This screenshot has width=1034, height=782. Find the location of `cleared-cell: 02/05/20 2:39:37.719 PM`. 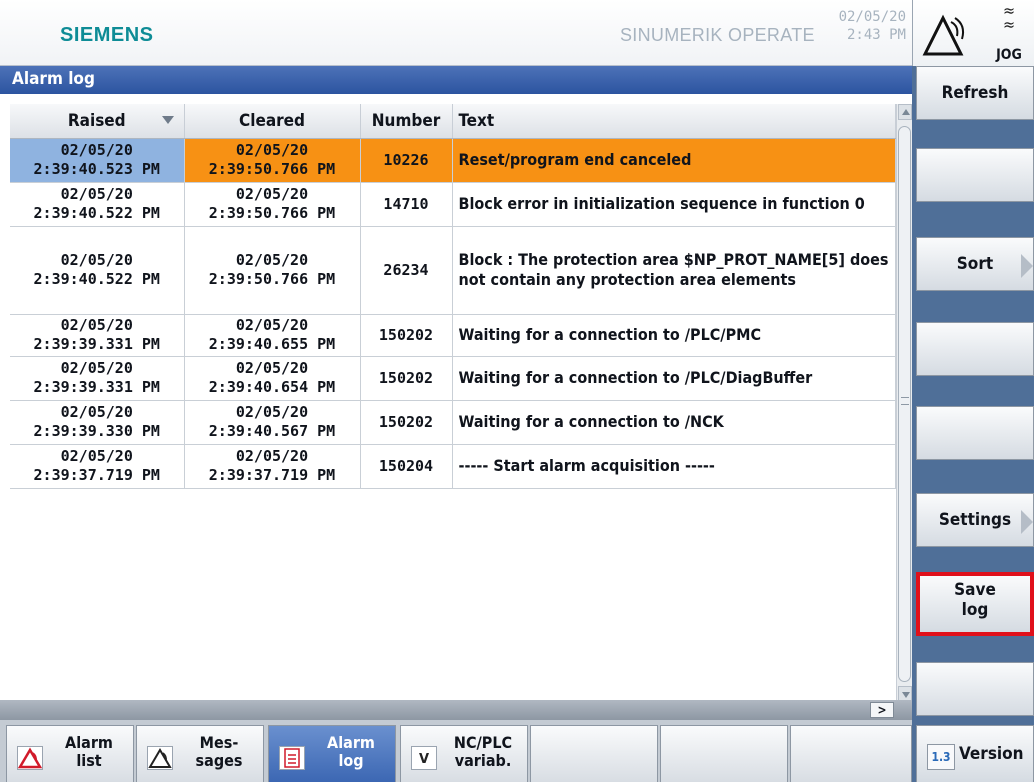

cleared-cell: 02/05/20 2:39:37.719 PM is located at coordinates (272, 466).